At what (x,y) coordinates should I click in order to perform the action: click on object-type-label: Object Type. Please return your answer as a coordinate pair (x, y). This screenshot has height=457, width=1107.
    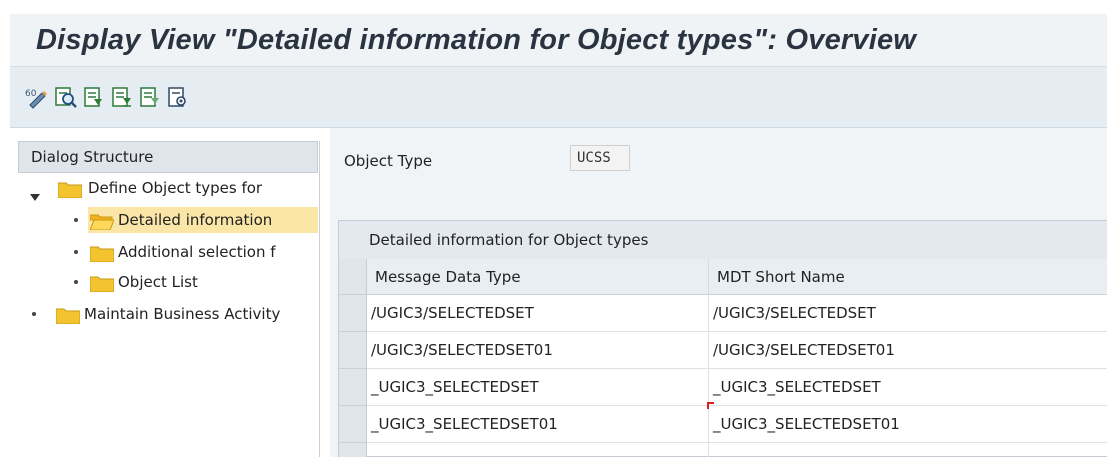
    Looking at the image, I should click on (388, 161).